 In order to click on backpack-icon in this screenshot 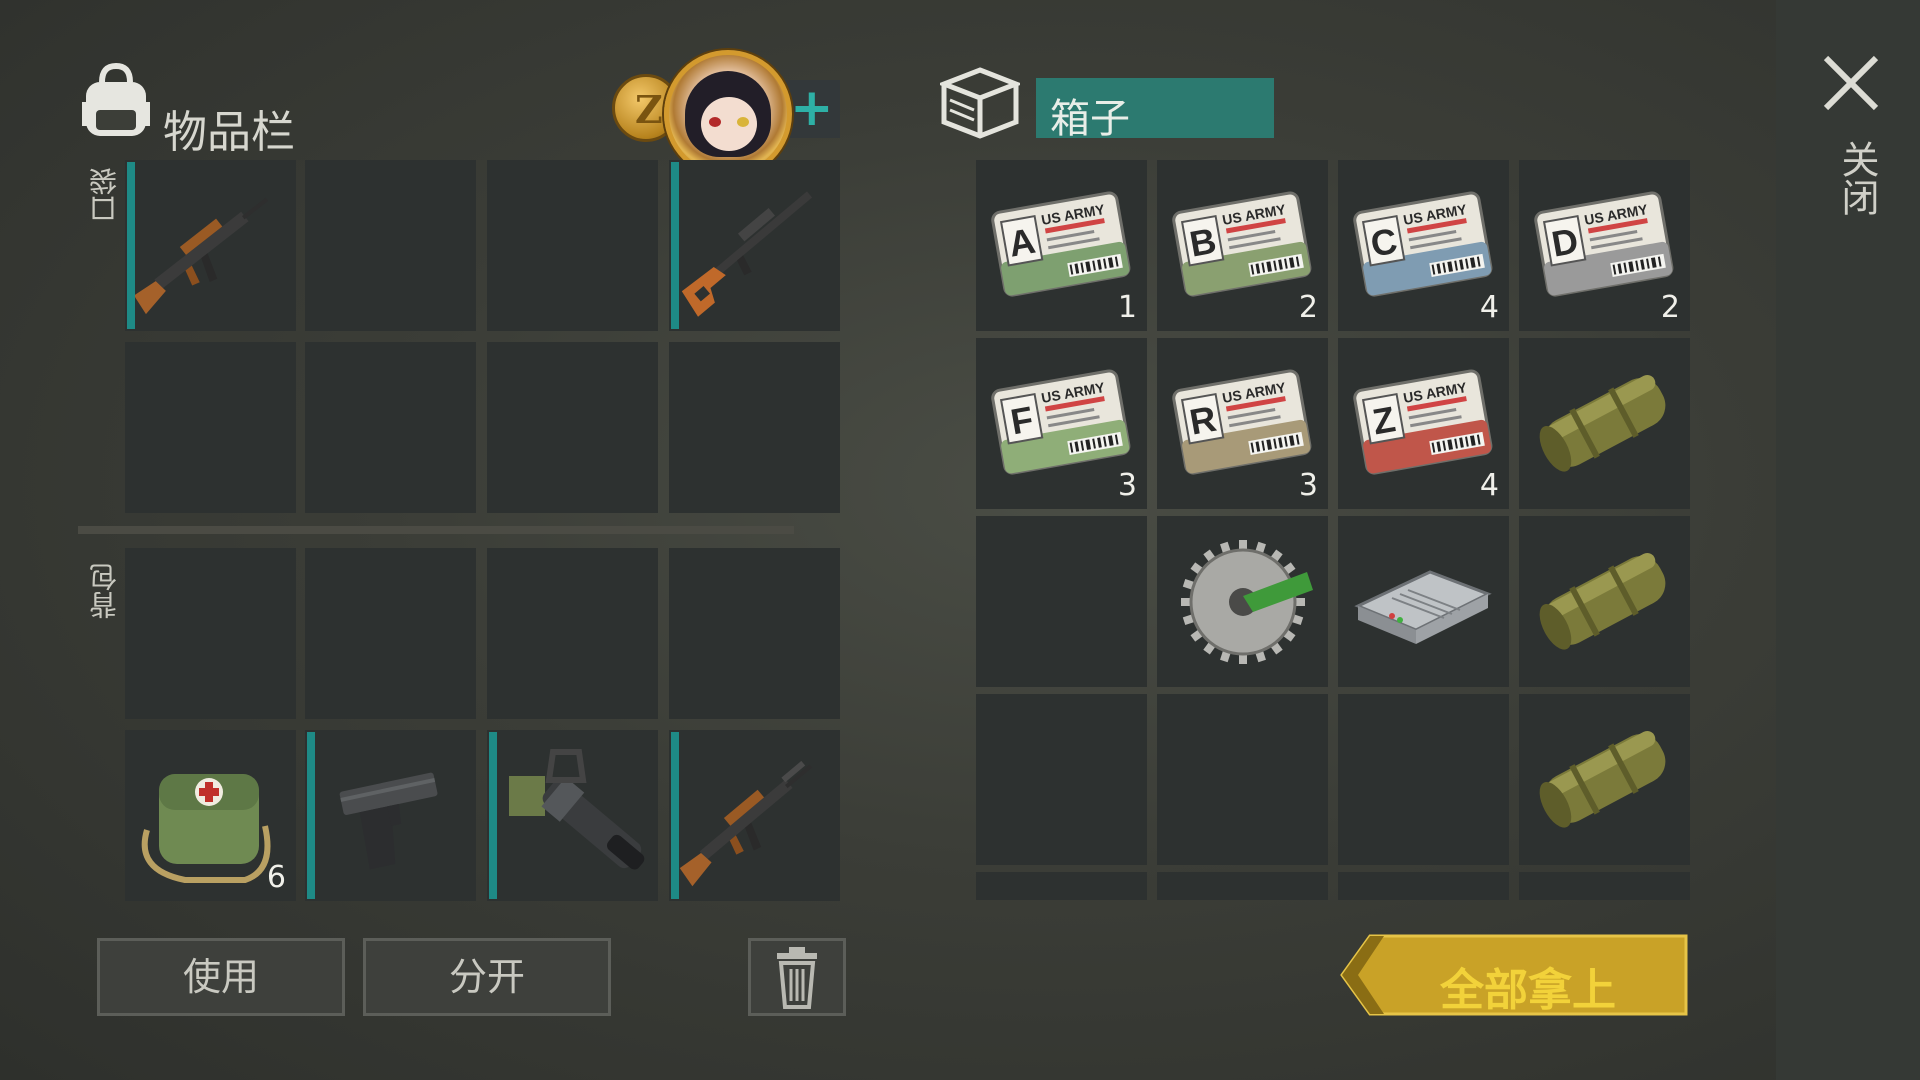, I will do `click(116, 99)`.